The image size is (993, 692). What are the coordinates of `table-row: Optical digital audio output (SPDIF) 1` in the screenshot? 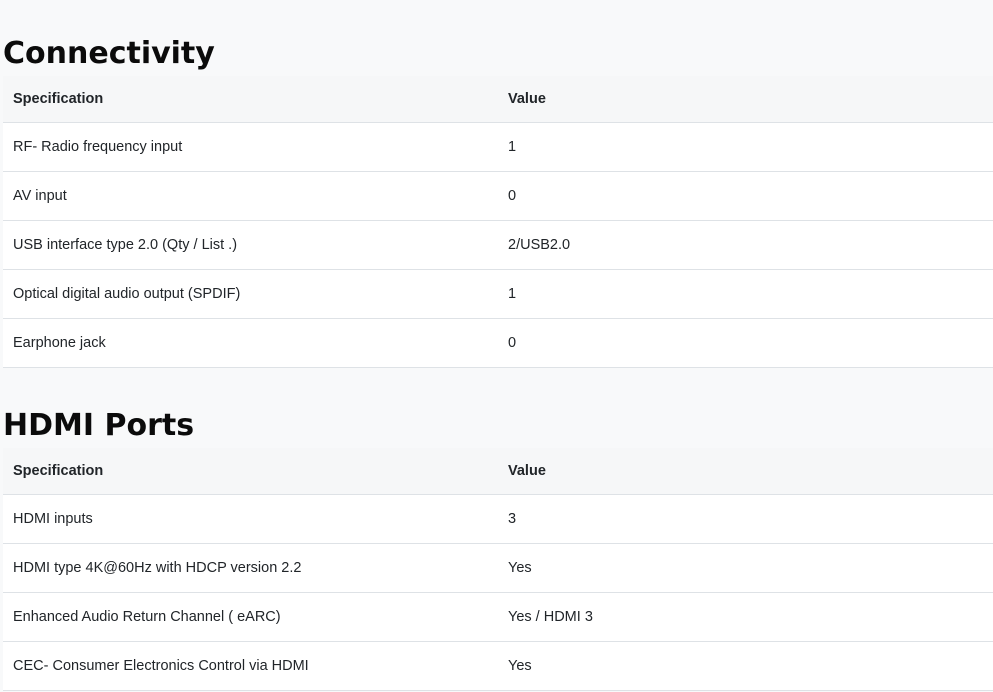 It's located at (498, 294).